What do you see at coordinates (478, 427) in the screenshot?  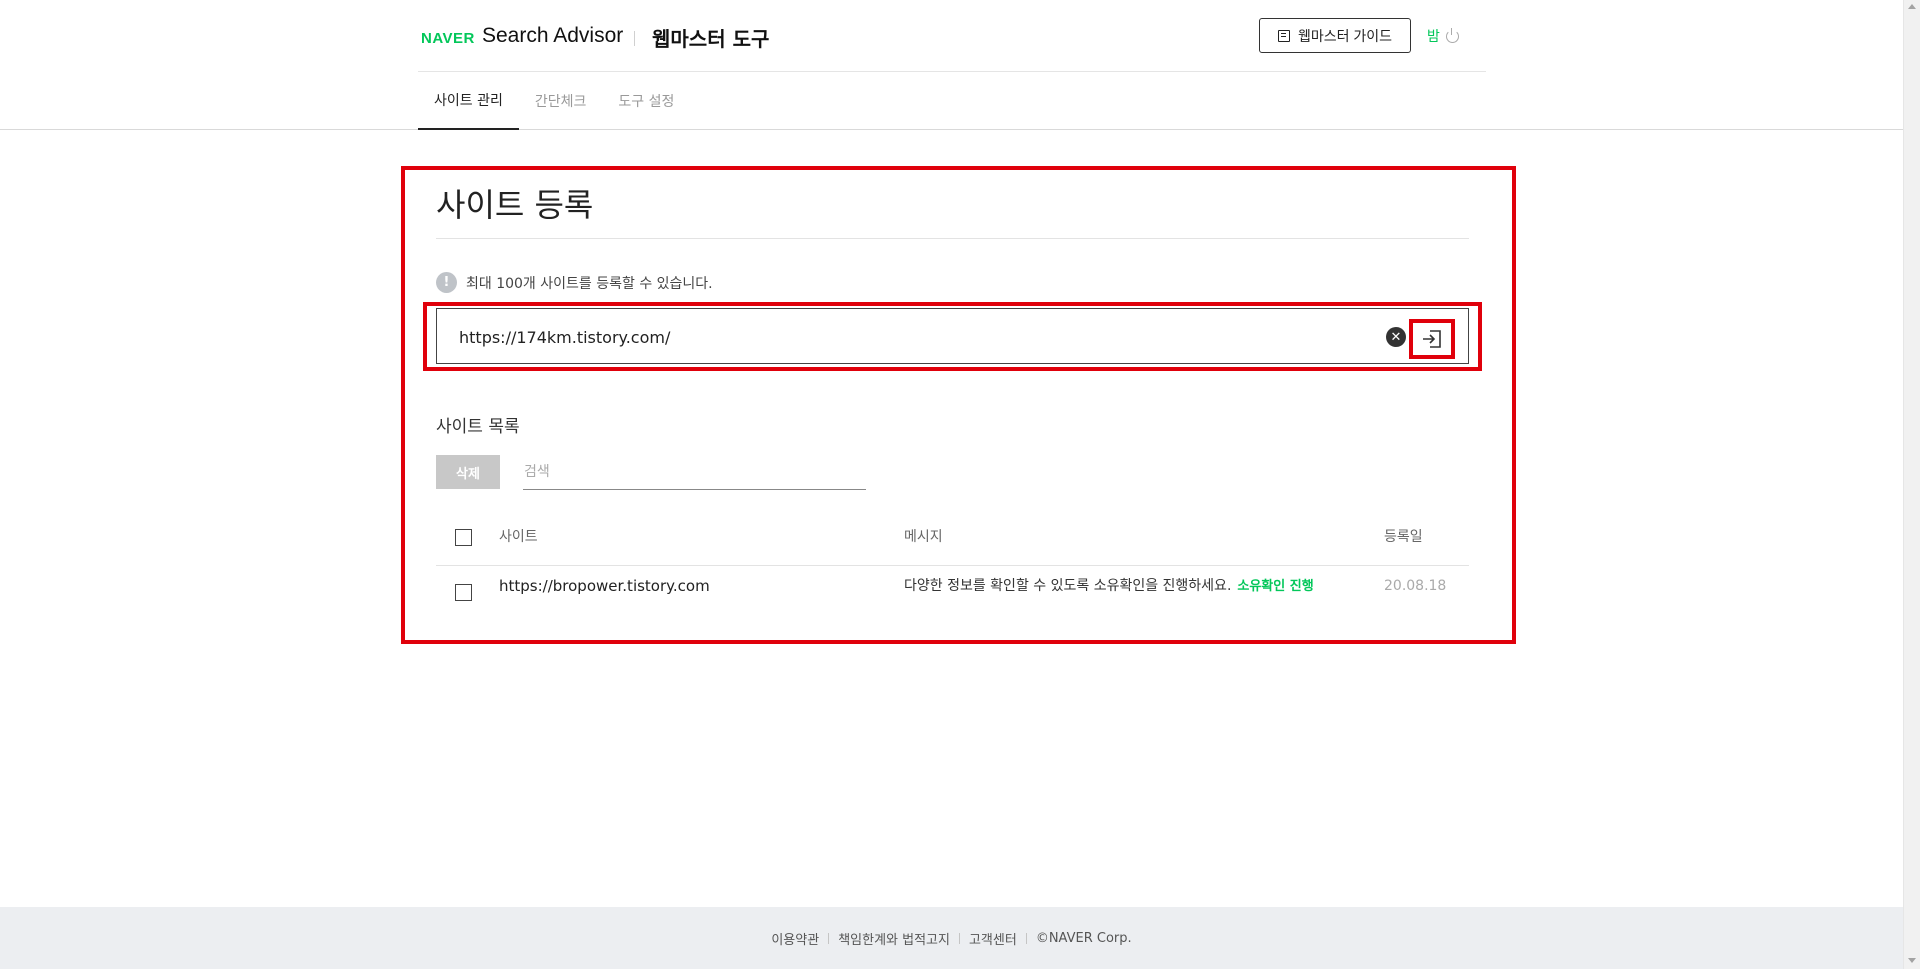 I see `site-list-title: 사이트 목록` at bounding box center [478, 427].